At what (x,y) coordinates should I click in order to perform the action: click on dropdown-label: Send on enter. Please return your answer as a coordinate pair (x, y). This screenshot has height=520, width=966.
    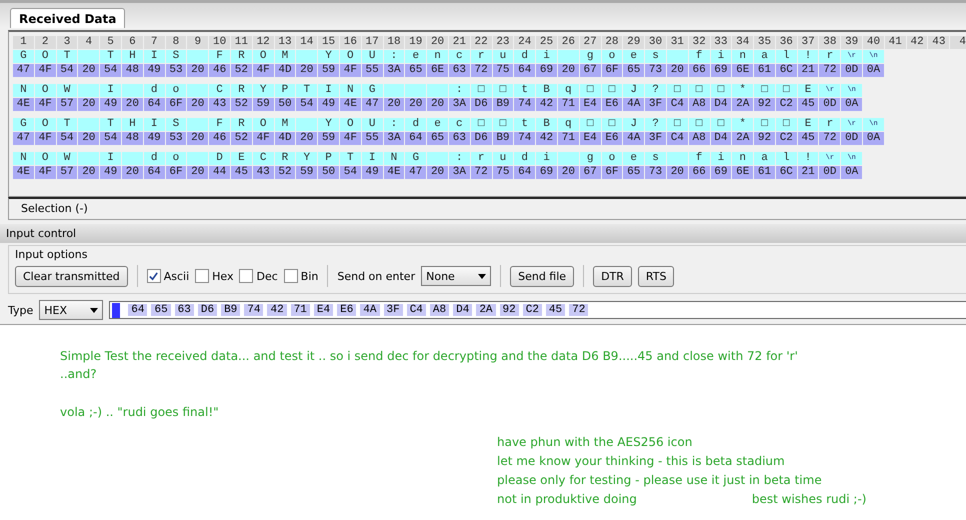
    Looking at the image, I should click on (376, 276).